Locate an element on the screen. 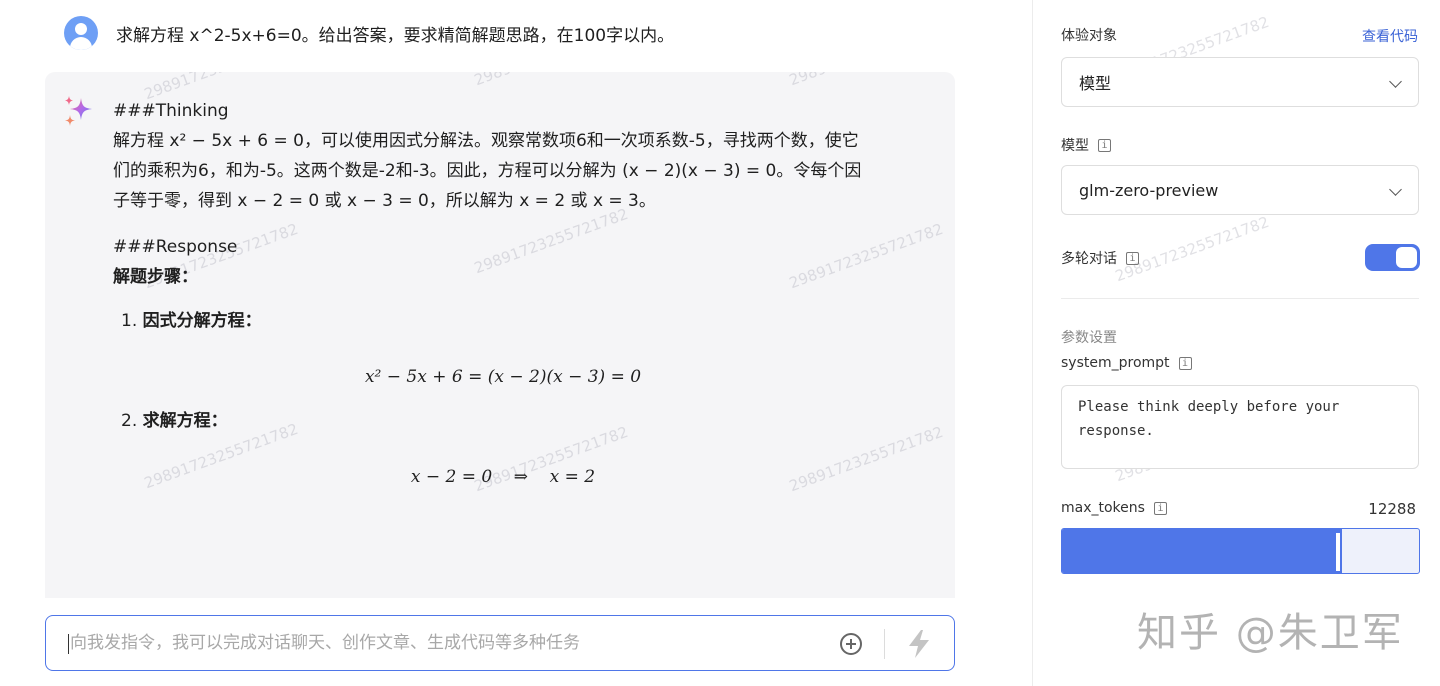  steps-title: 解题步骤： is located at coordinates (155, 277).